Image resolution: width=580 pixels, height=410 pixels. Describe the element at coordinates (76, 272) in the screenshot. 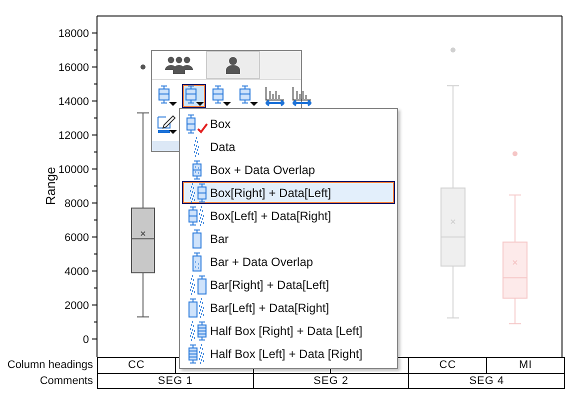

I see `tick-label: 4000` at that location.